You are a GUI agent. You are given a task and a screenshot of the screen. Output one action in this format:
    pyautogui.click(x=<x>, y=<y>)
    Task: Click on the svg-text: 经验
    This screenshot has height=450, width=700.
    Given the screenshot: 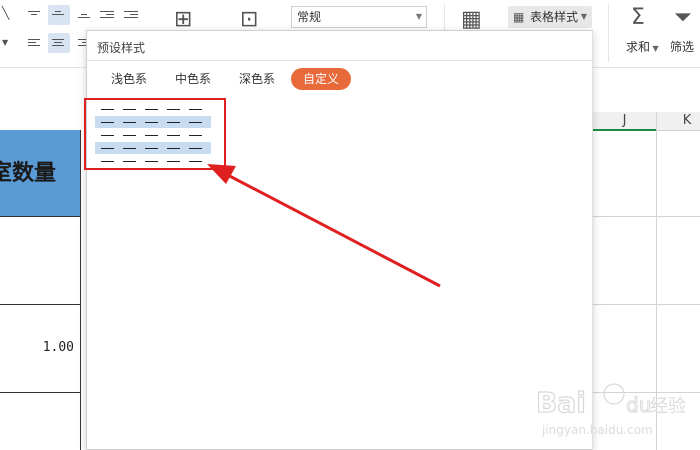 What is the action you would take?
    pyautogui.click(x=668, y=406)
    